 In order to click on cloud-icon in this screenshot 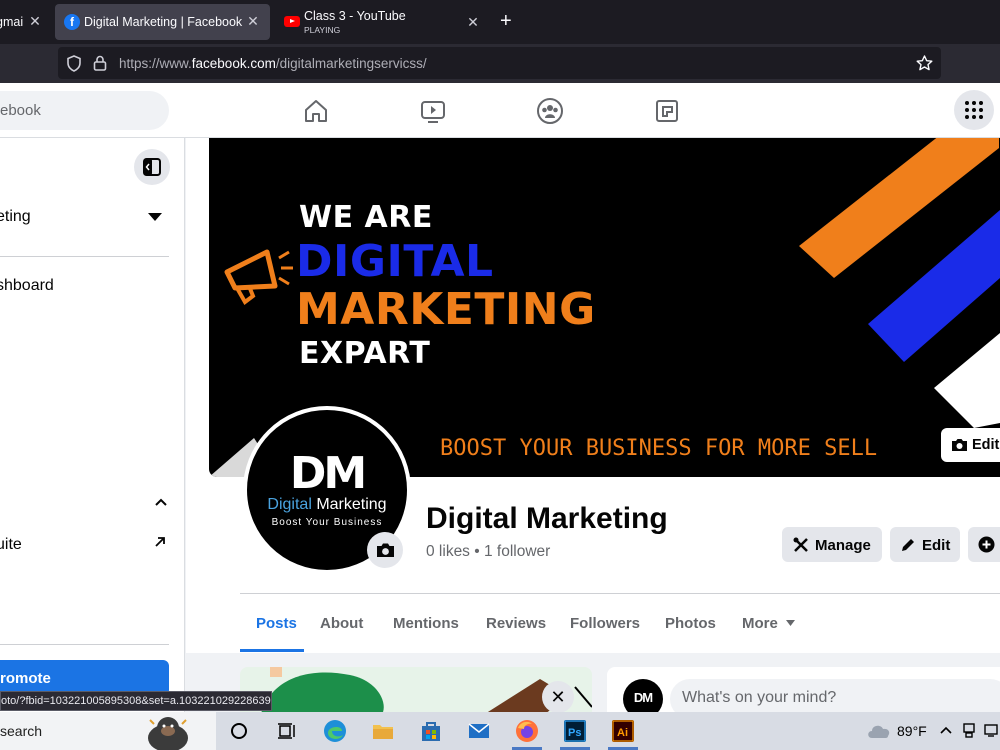, I will do `click(879, 731)`.